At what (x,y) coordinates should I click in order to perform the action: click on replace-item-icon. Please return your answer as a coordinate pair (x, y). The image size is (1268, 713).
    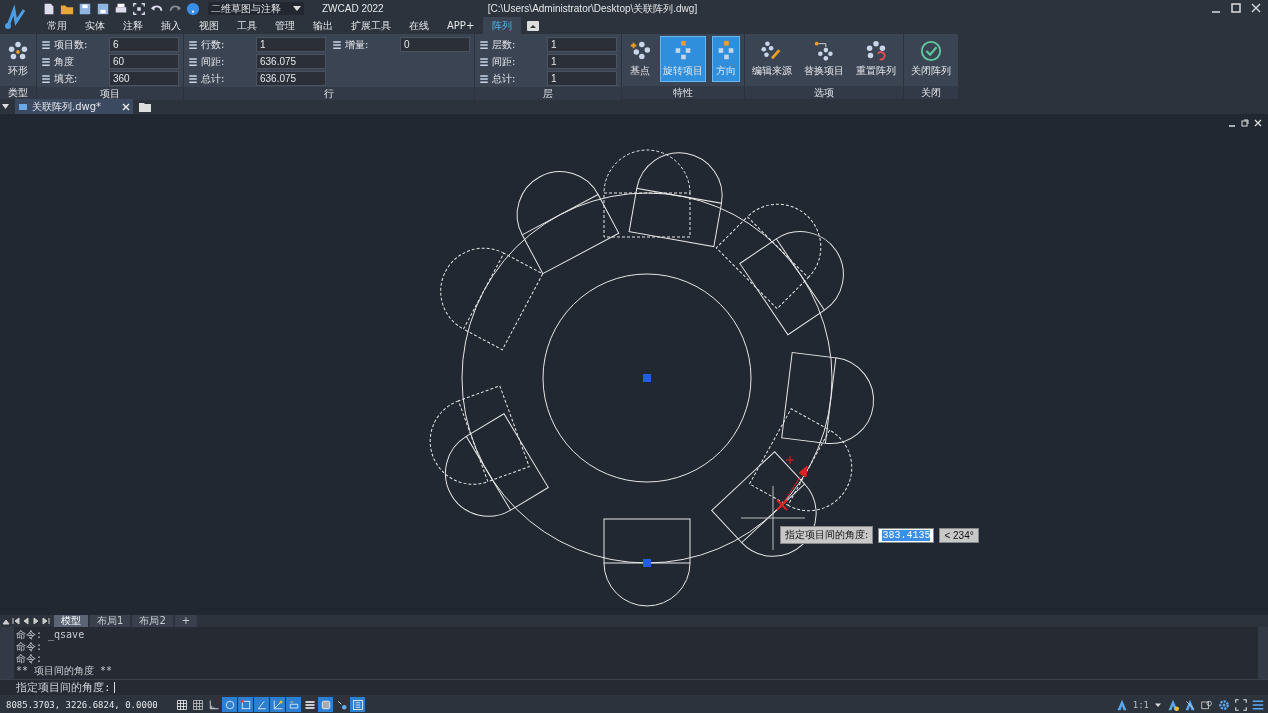
    Looking at the image, I should click on (824, 51).